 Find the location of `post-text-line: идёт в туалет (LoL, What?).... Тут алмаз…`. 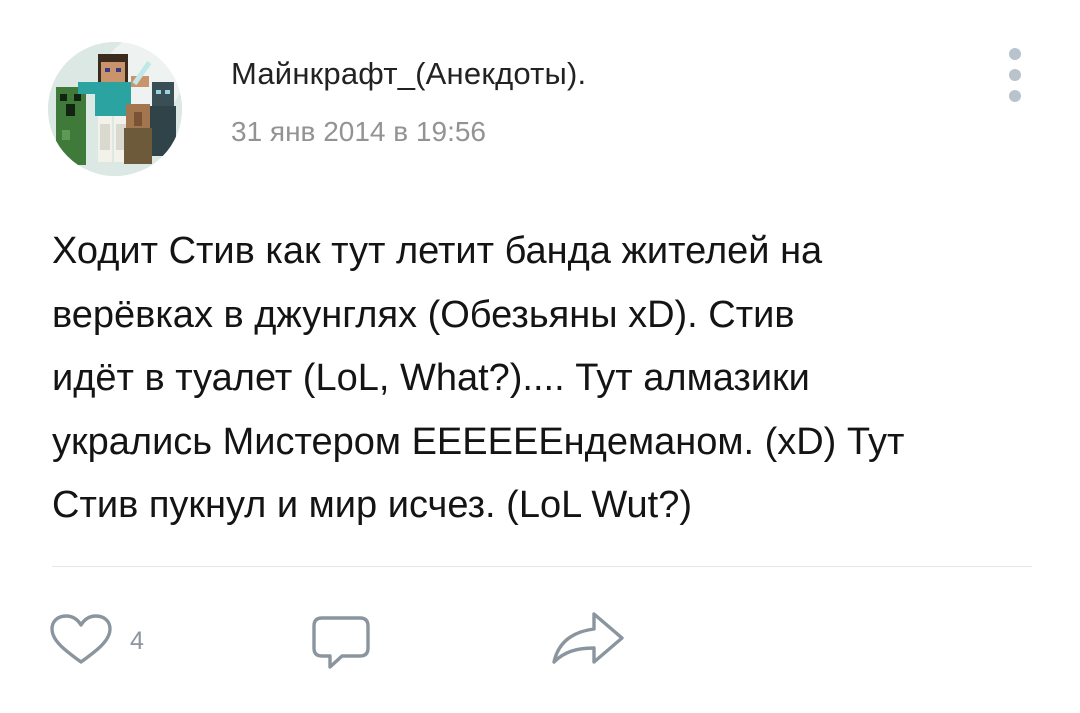

post-text-line: идёт в туалет (LoL, What?).... Тут алмаз… is located at coordinates (431, 378).